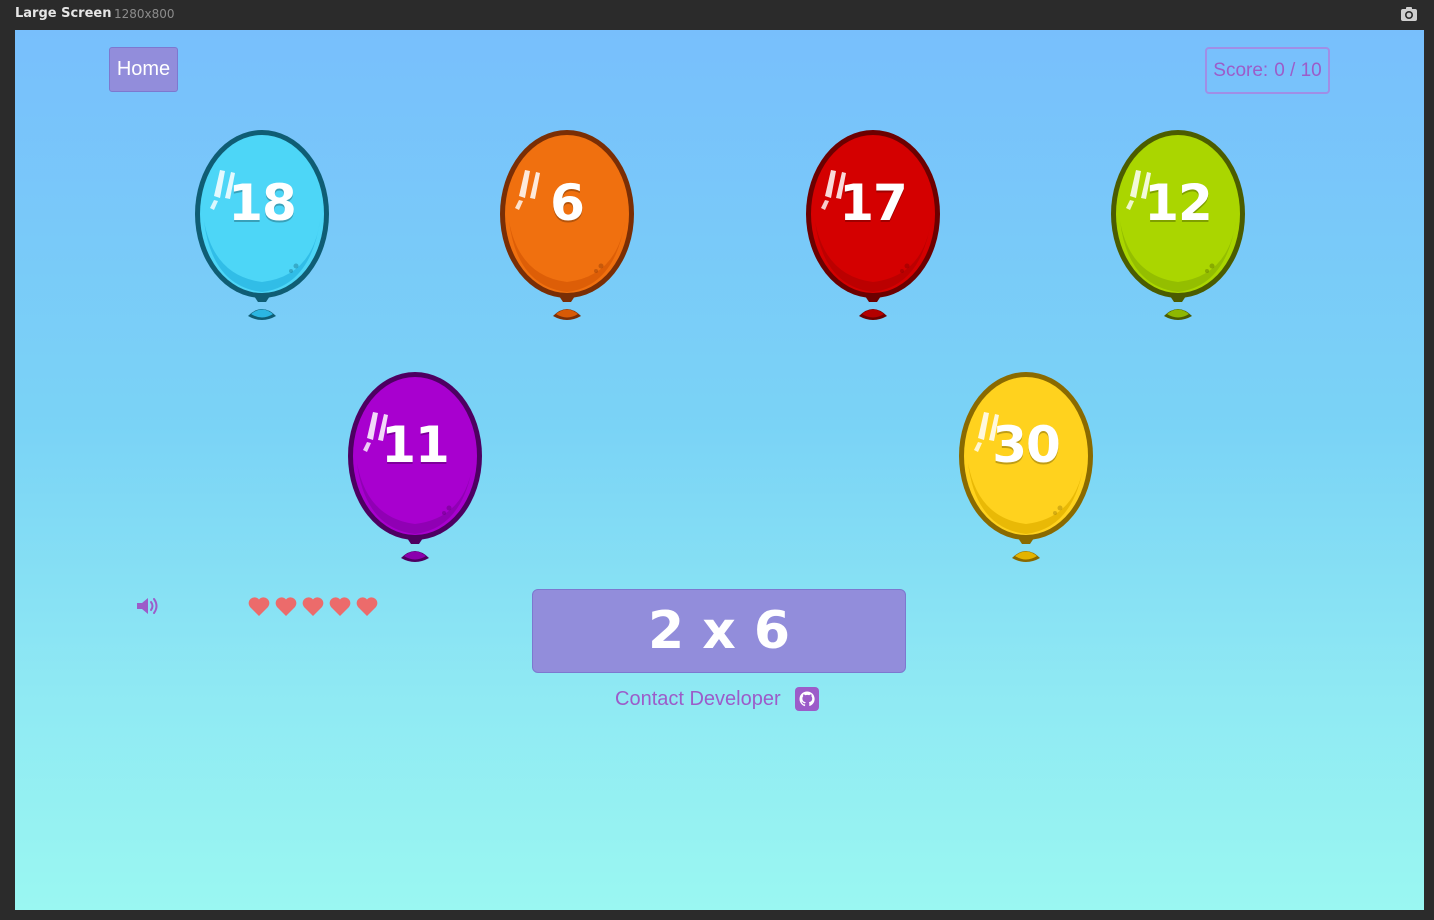 Image resolution: width=1434 pixels, height=920 pixels. What do you see at coordinates (1409, 14) in the screenshot?
I see `camera-icon` at bounding box center [1409, 14].